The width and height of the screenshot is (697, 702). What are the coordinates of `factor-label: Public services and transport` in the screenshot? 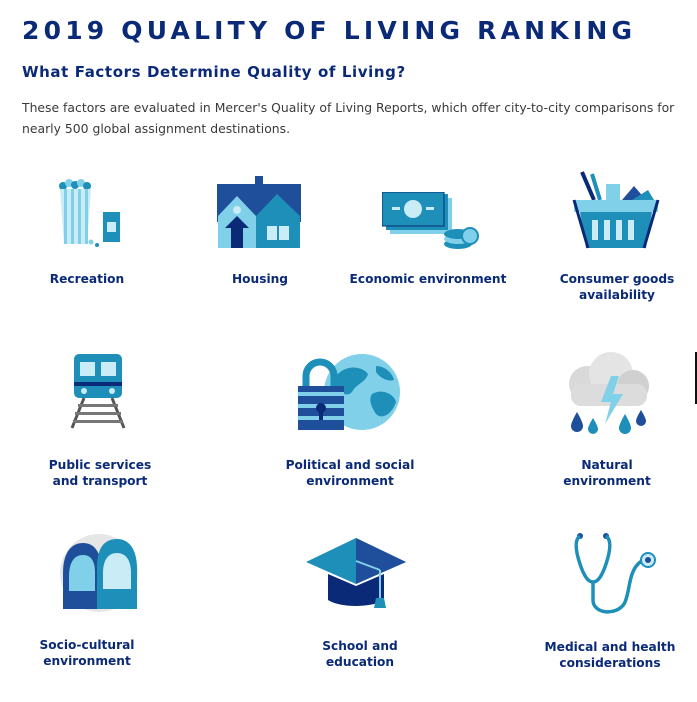 It's located at (100, 473).